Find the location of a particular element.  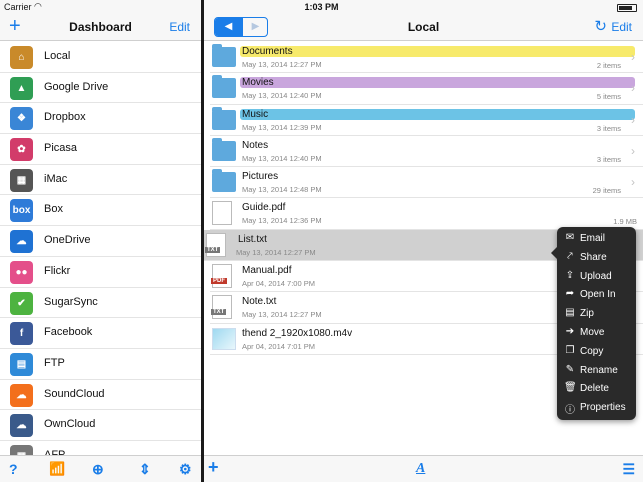

service-item: ▦ iMac is located at coordinates (100, 180).